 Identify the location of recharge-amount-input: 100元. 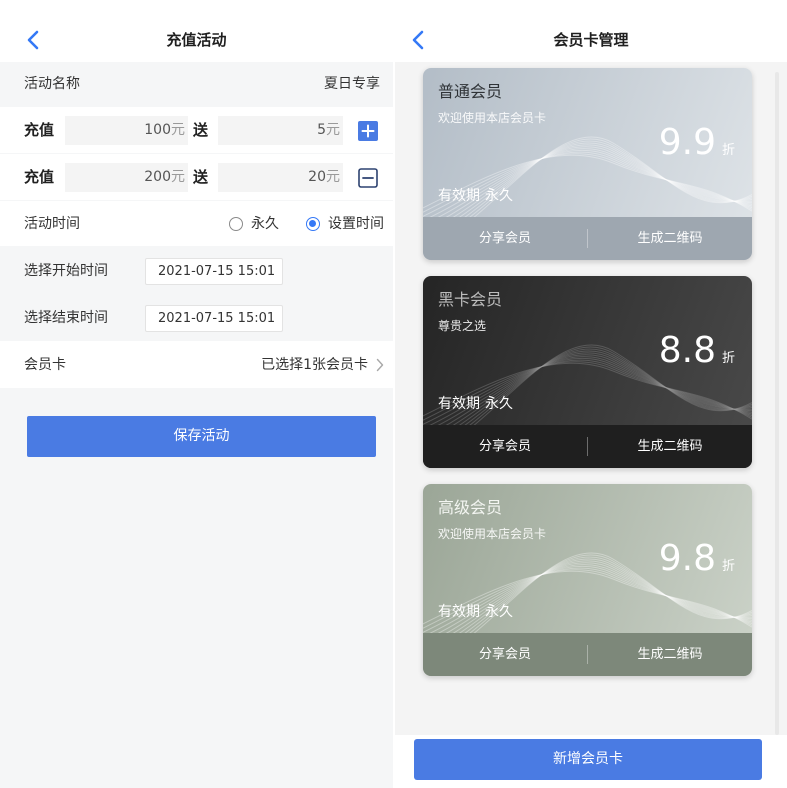
(126, 130).